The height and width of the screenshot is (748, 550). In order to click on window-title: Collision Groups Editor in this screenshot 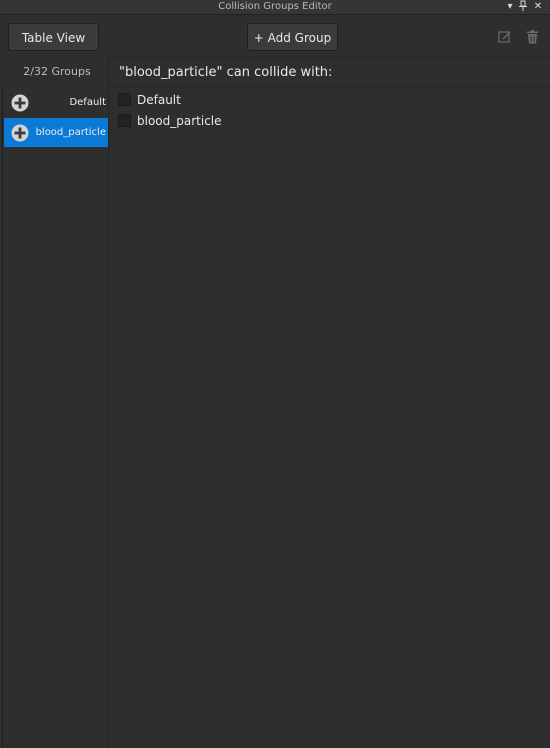, I will do `click(275, 6)`.